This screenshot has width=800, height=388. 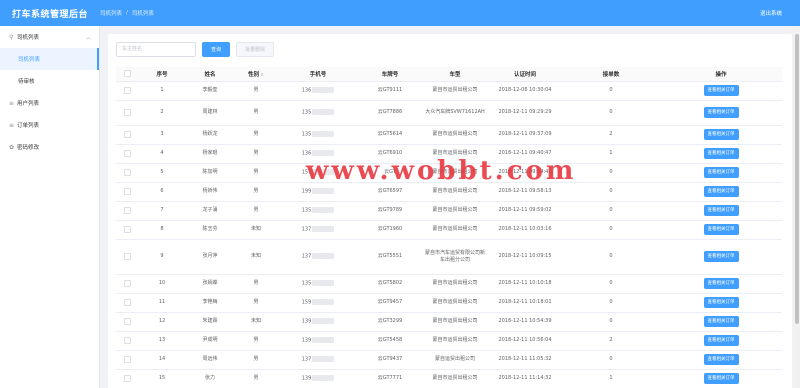 What do you see at coordinates (210, 113) in the screenshot?
I see `cell-name: 周建林` at bounding box center [210, 113].